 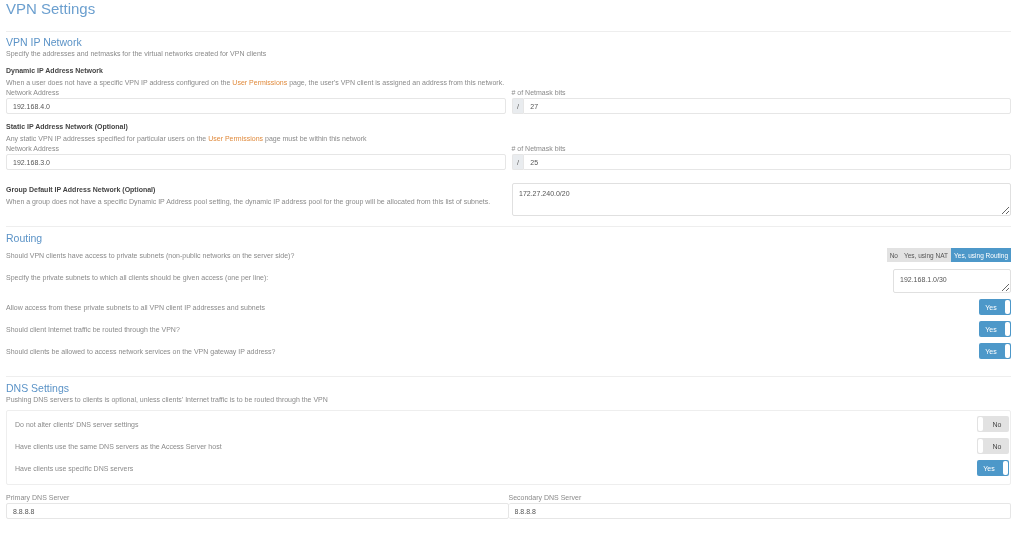 I want to click on section-title: DNS Settings, so click(x=38, y=388).